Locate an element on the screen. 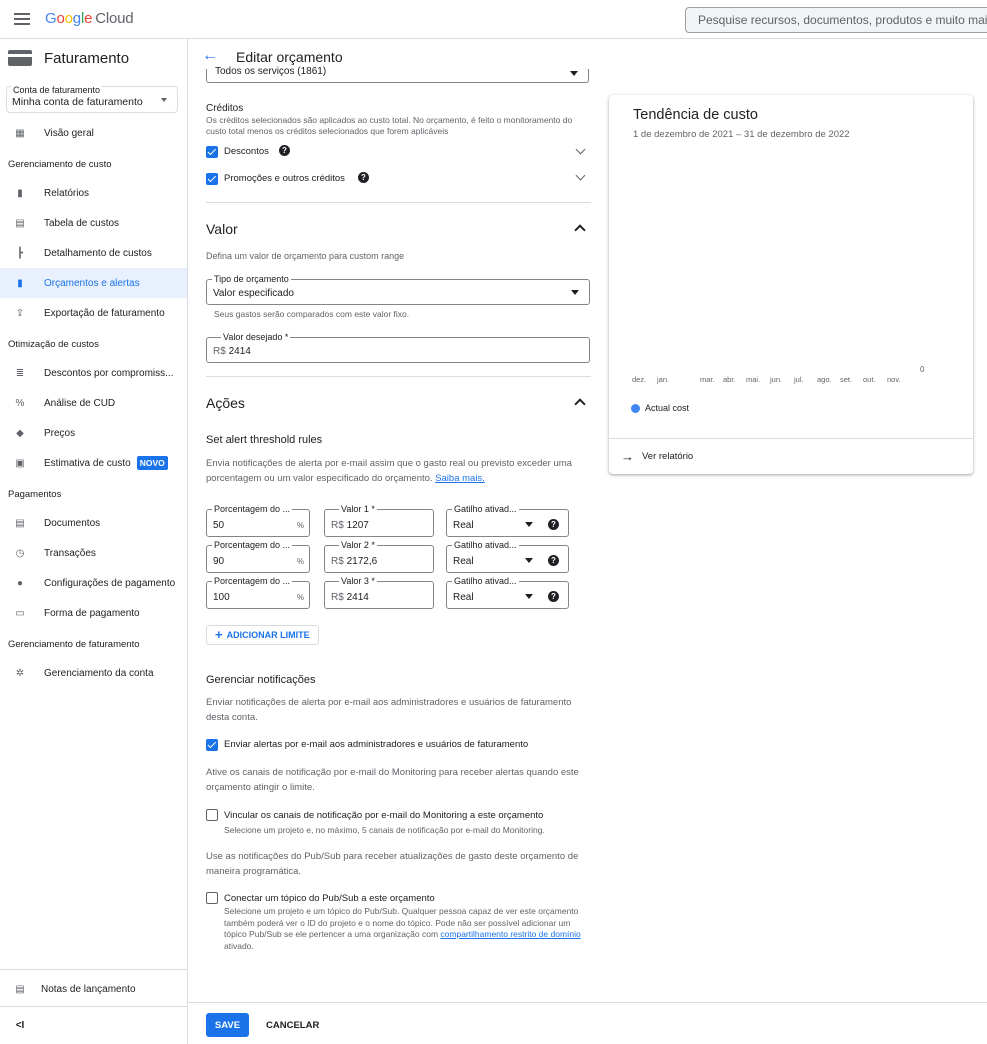 The image size is (987, 1044). target-amount-field: Valor desejado * R$ 2414 is located at coordinates (398, 347).